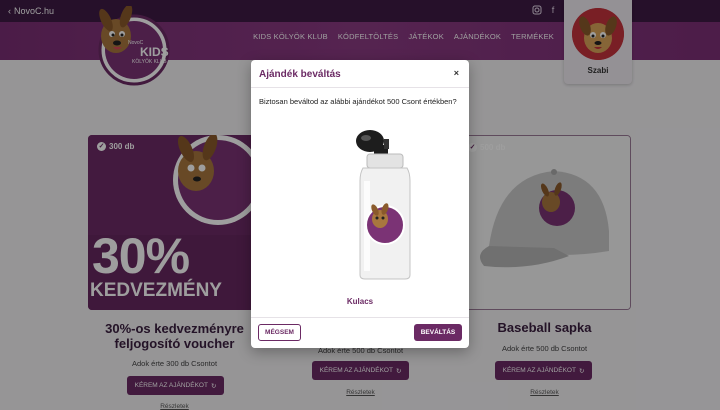 Image resolution: width=720 pixels, height=410 pixels. Describe the element at coordinates (300, 74) in the screenshot. I see `dialog-title: Ajándék beváltás` at that location.